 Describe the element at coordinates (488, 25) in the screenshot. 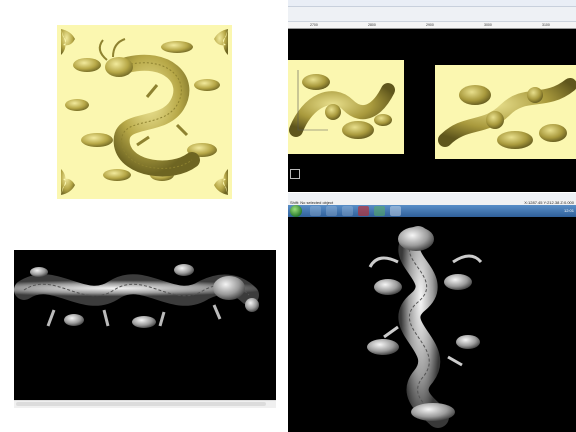

I see `ruler-tick: 3000` at that location.